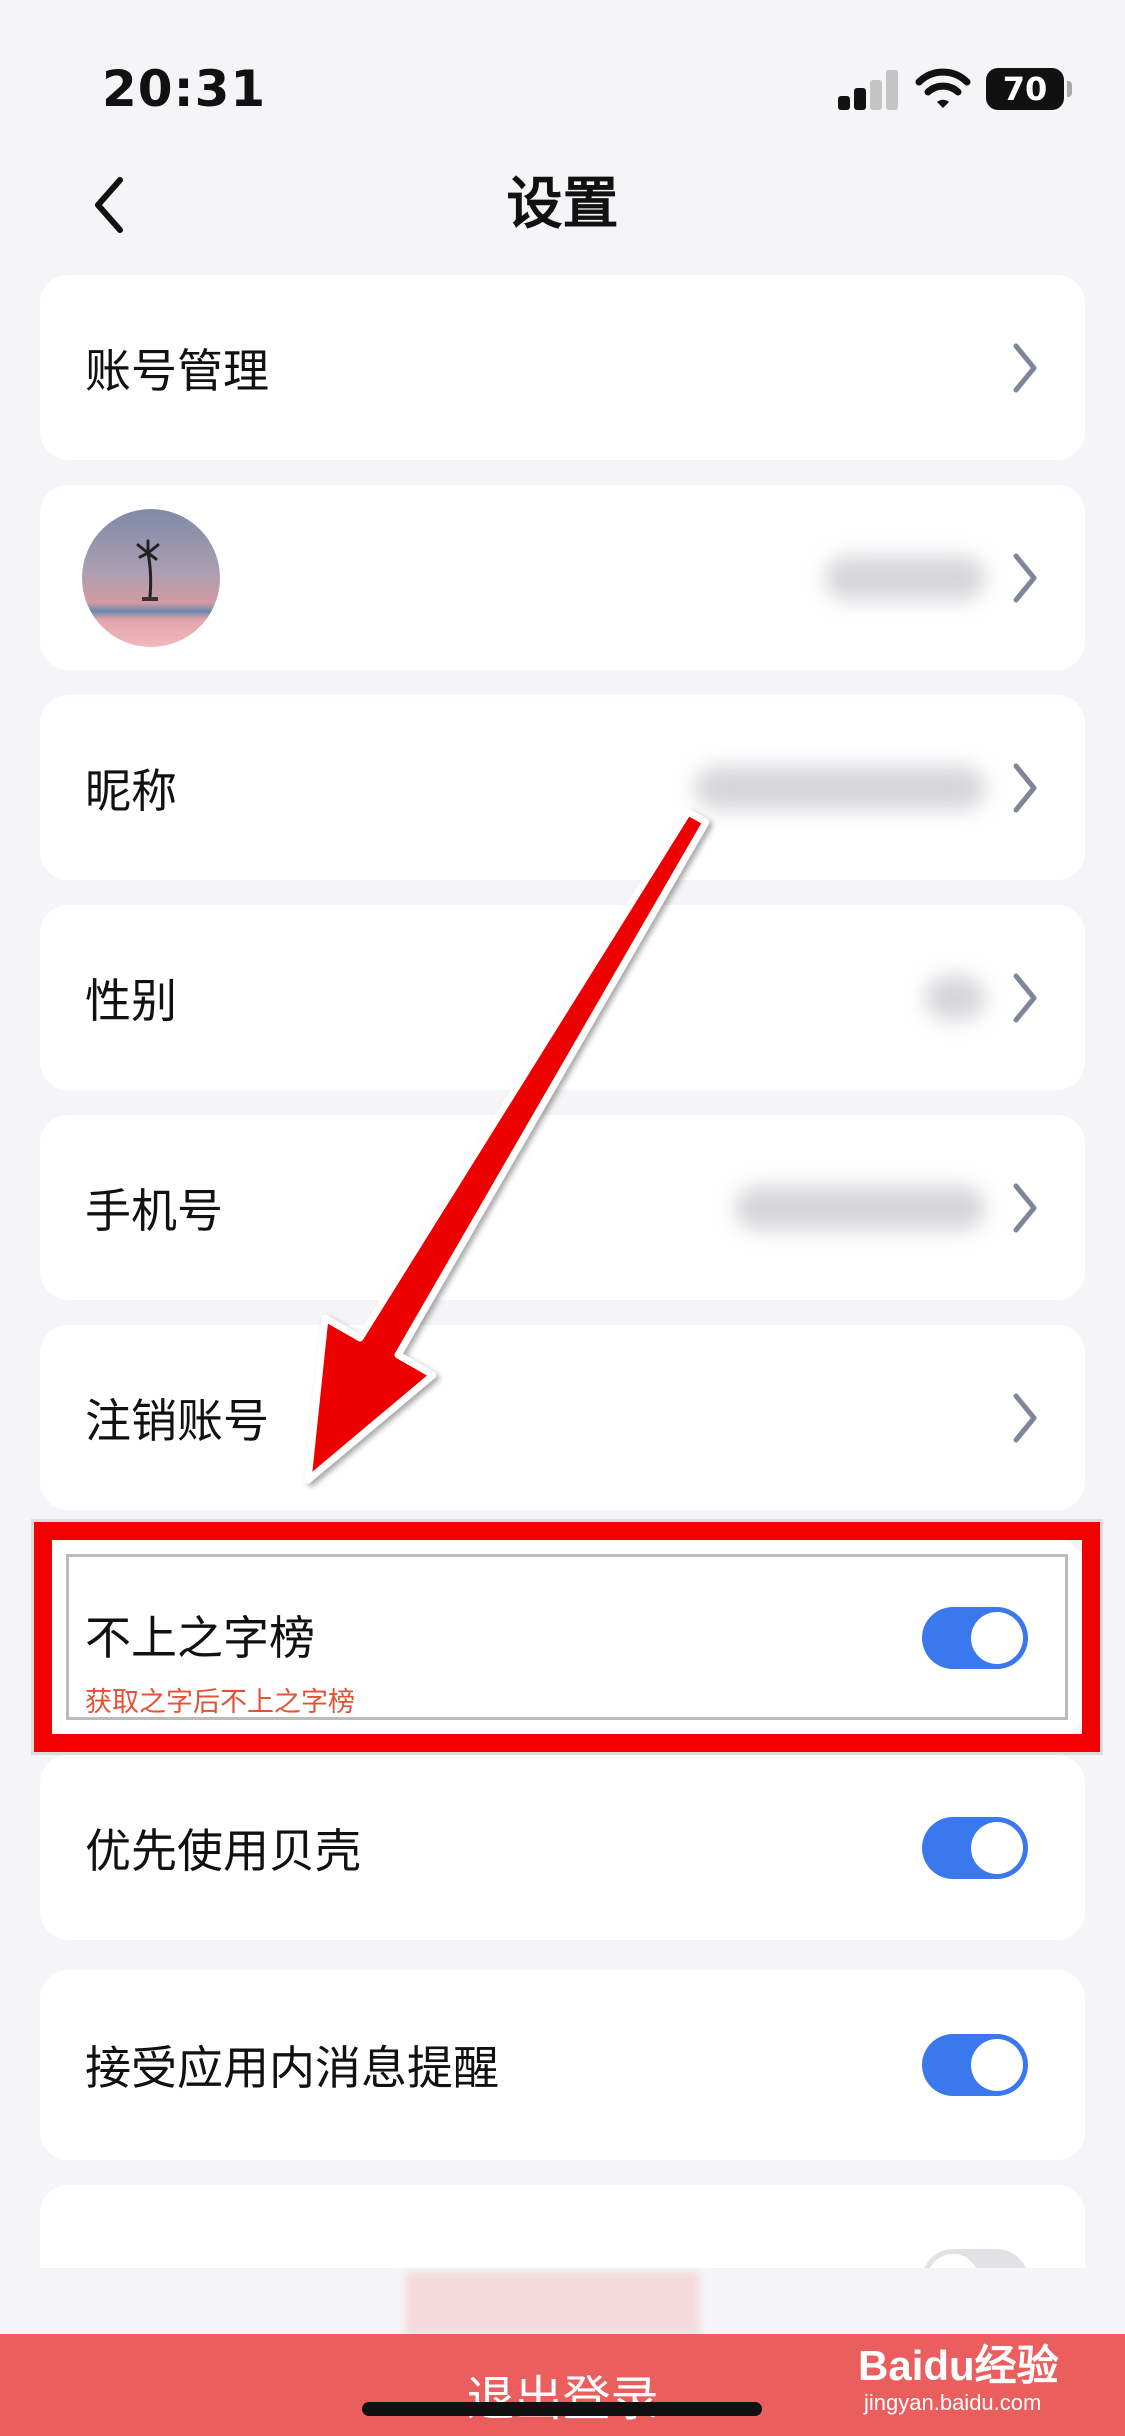 This screenshot has width=1125, height=2436. I want to click on row-label: 注销账号, so click(177, 1420).